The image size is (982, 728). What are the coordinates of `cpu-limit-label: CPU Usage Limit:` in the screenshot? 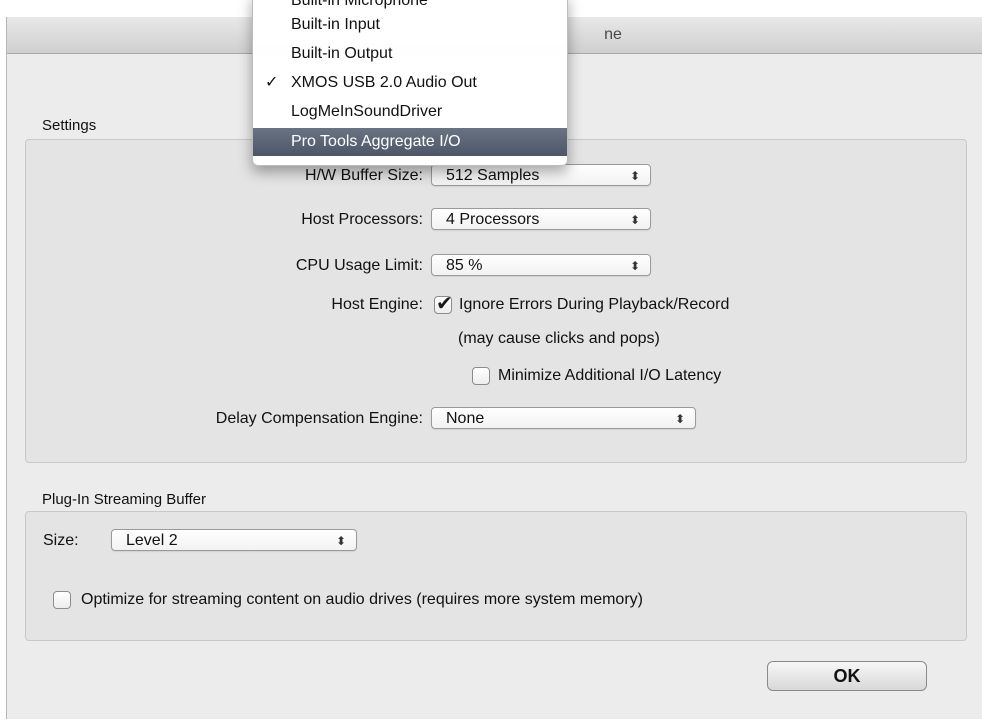 It's located at (359, 265).